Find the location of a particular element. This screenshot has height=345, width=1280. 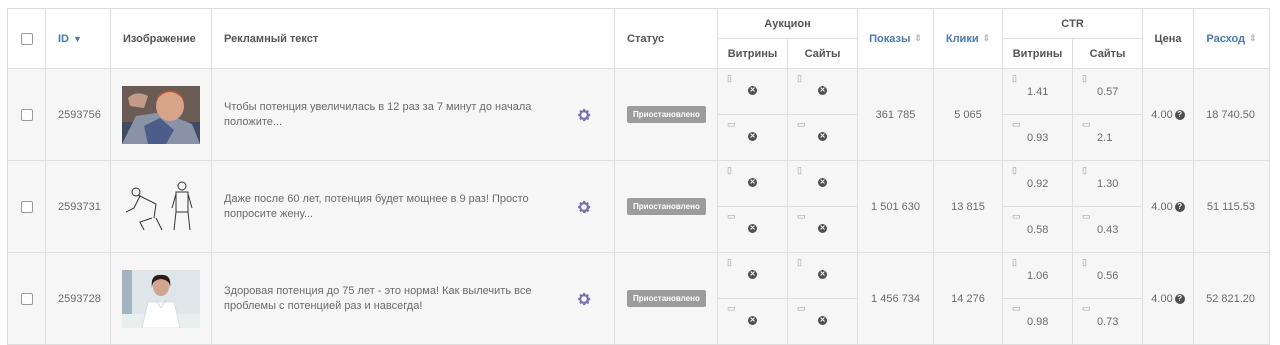

ctr-storefronts-cell: ▯ 1.06 ▭ 0.98 is located at coordinates (1037, 298).